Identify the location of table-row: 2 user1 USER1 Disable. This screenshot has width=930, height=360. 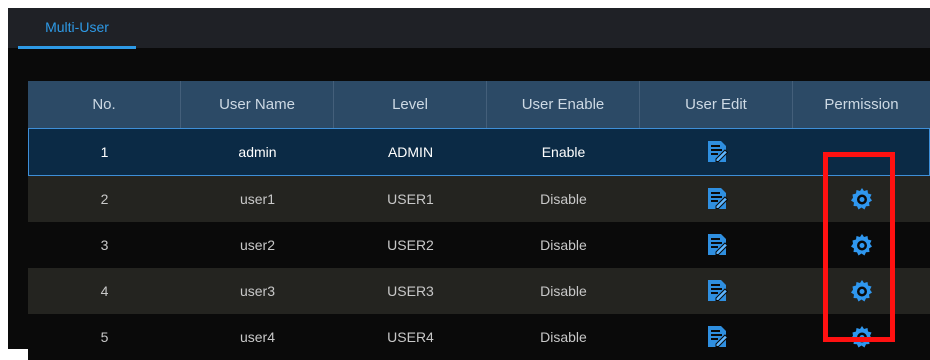
(479, 199).